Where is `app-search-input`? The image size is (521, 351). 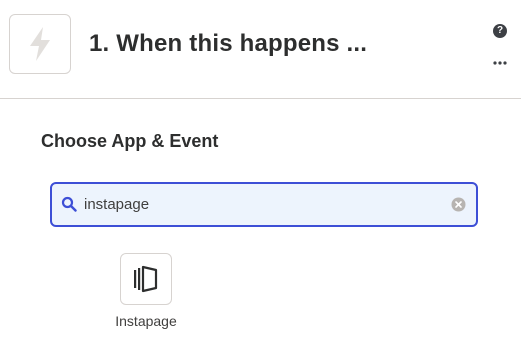
app-search-input is located at coordinates (264, 204).